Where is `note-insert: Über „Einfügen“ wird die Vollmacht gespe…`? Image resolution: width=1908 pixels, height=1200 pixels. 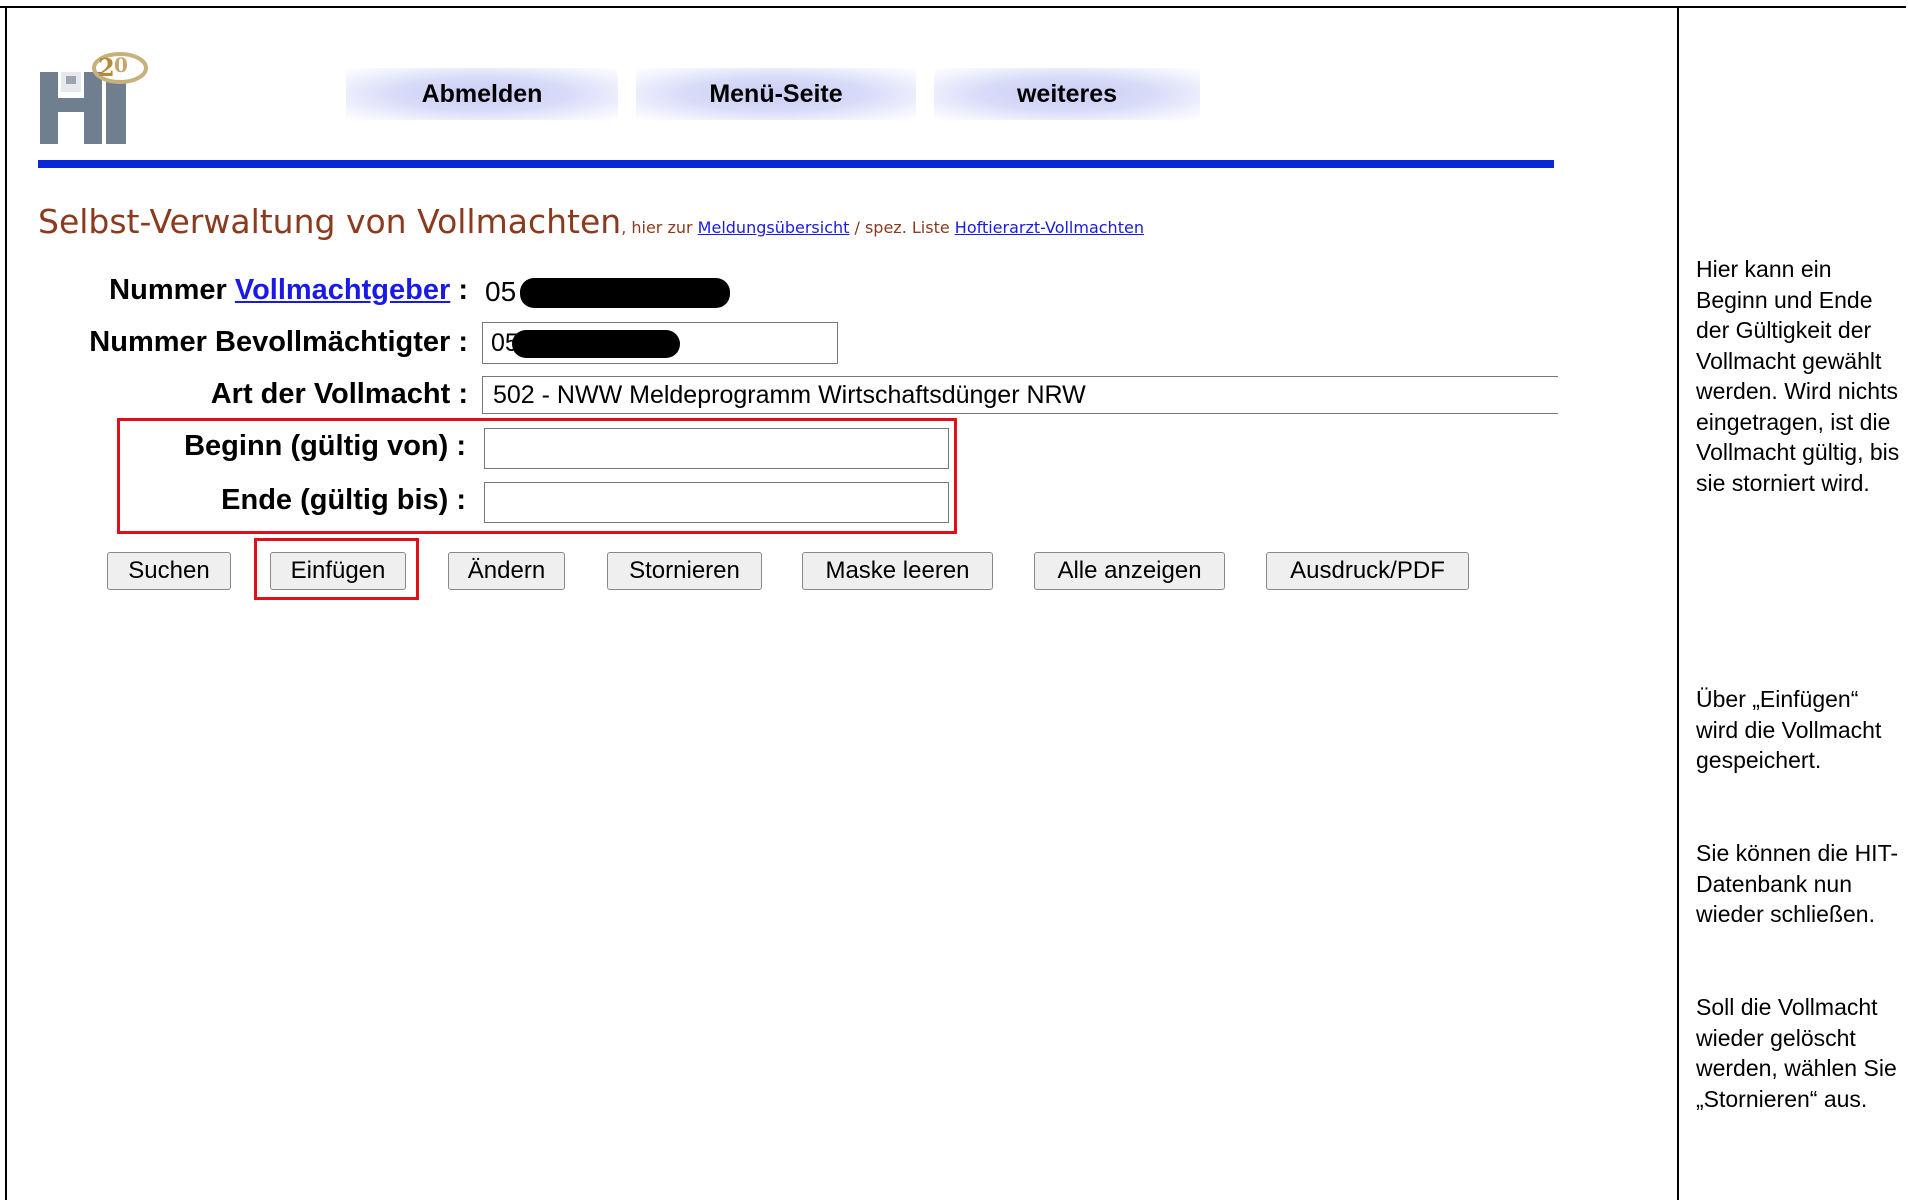 note-insert: Über „Einfügen“ wird die Vollmacht gespe… is located at coordinates (1789, 729).